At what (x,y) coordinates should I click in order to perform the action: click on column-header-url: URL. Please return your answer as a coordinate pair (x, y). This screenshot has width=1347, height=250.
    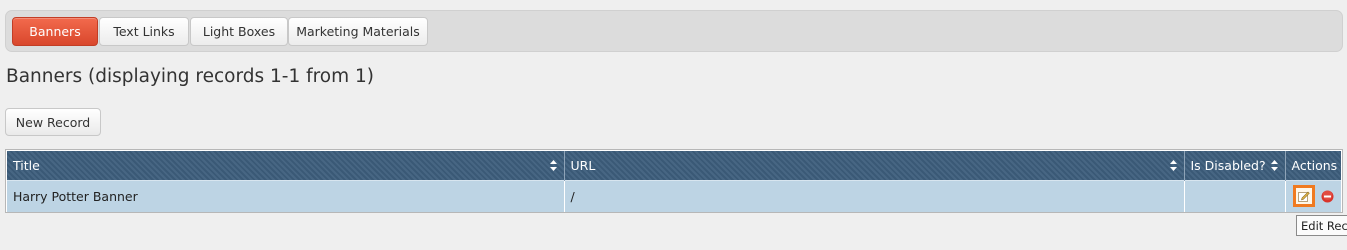
    Looking at the image, I should click on (874, 166).